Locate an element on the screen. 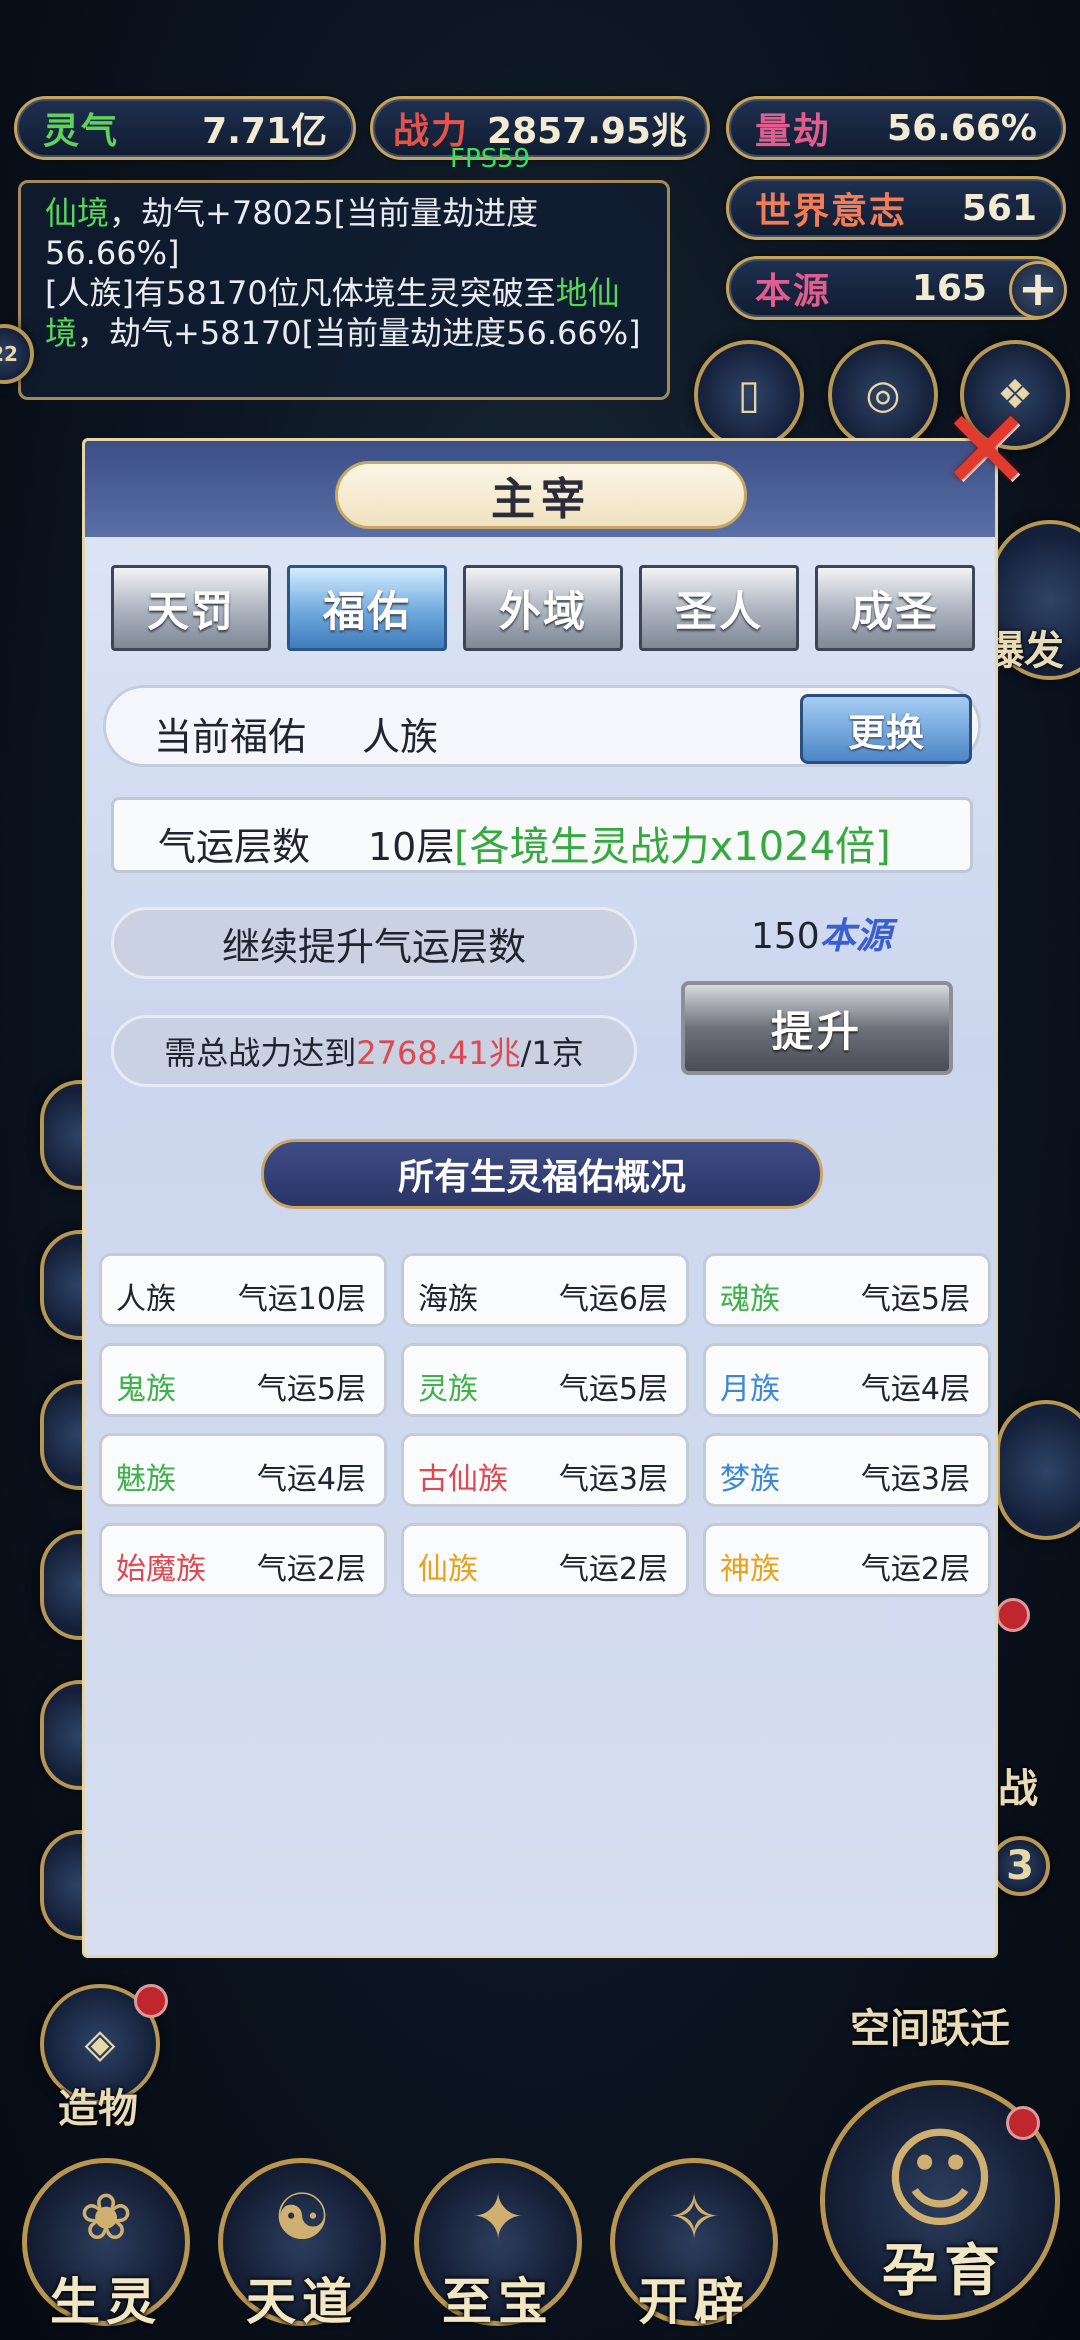 The width and height of the screenshot is (1080, 2340). race-name: 海族 is located at coordinates (448, 1299).